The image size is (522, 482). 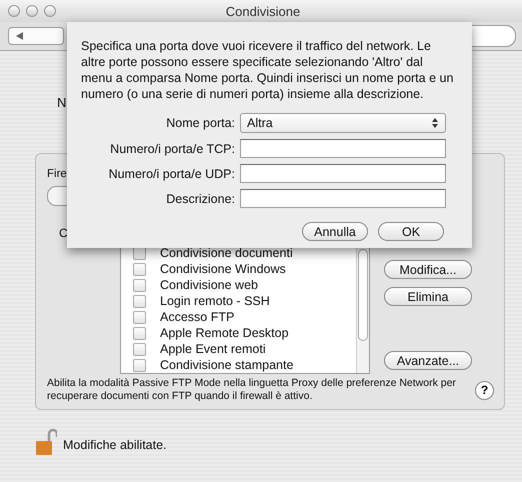 What do you see at coordinates (200, 199) in the screenshot?
I see `field-label: Descrizione:` at bounding box center [200, 199].